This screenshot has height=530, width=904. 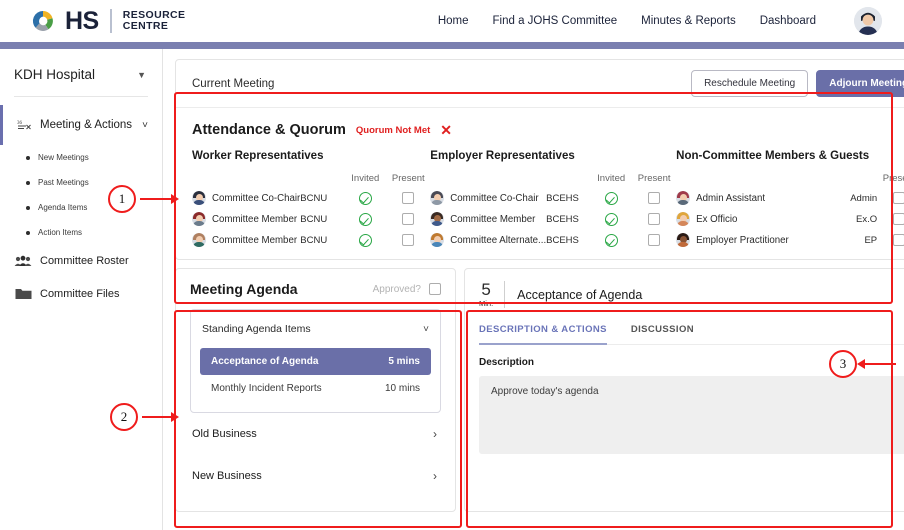 I want to click on ohs-circle-logo-icon, so click(x=43, y=21).